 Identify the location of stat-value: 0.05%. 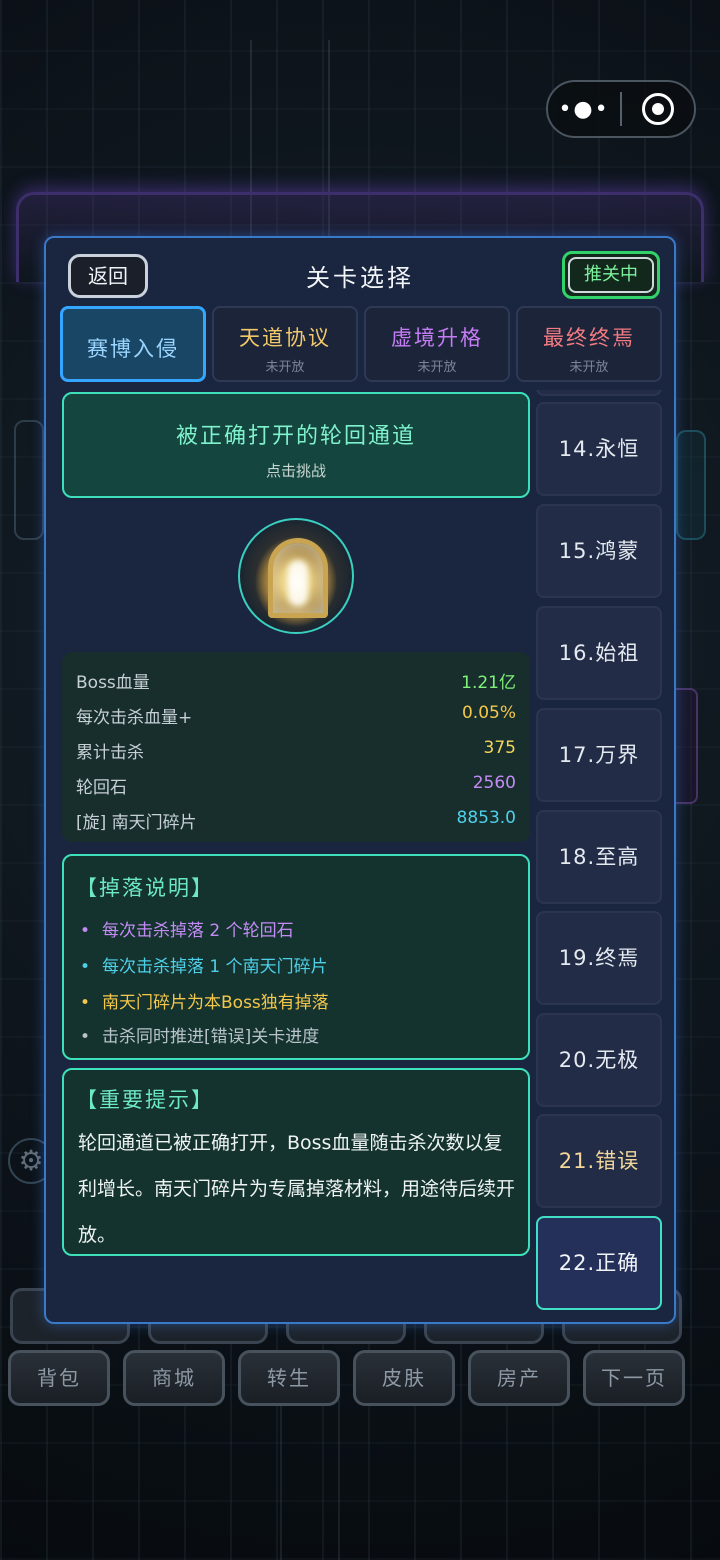
(488, 713).